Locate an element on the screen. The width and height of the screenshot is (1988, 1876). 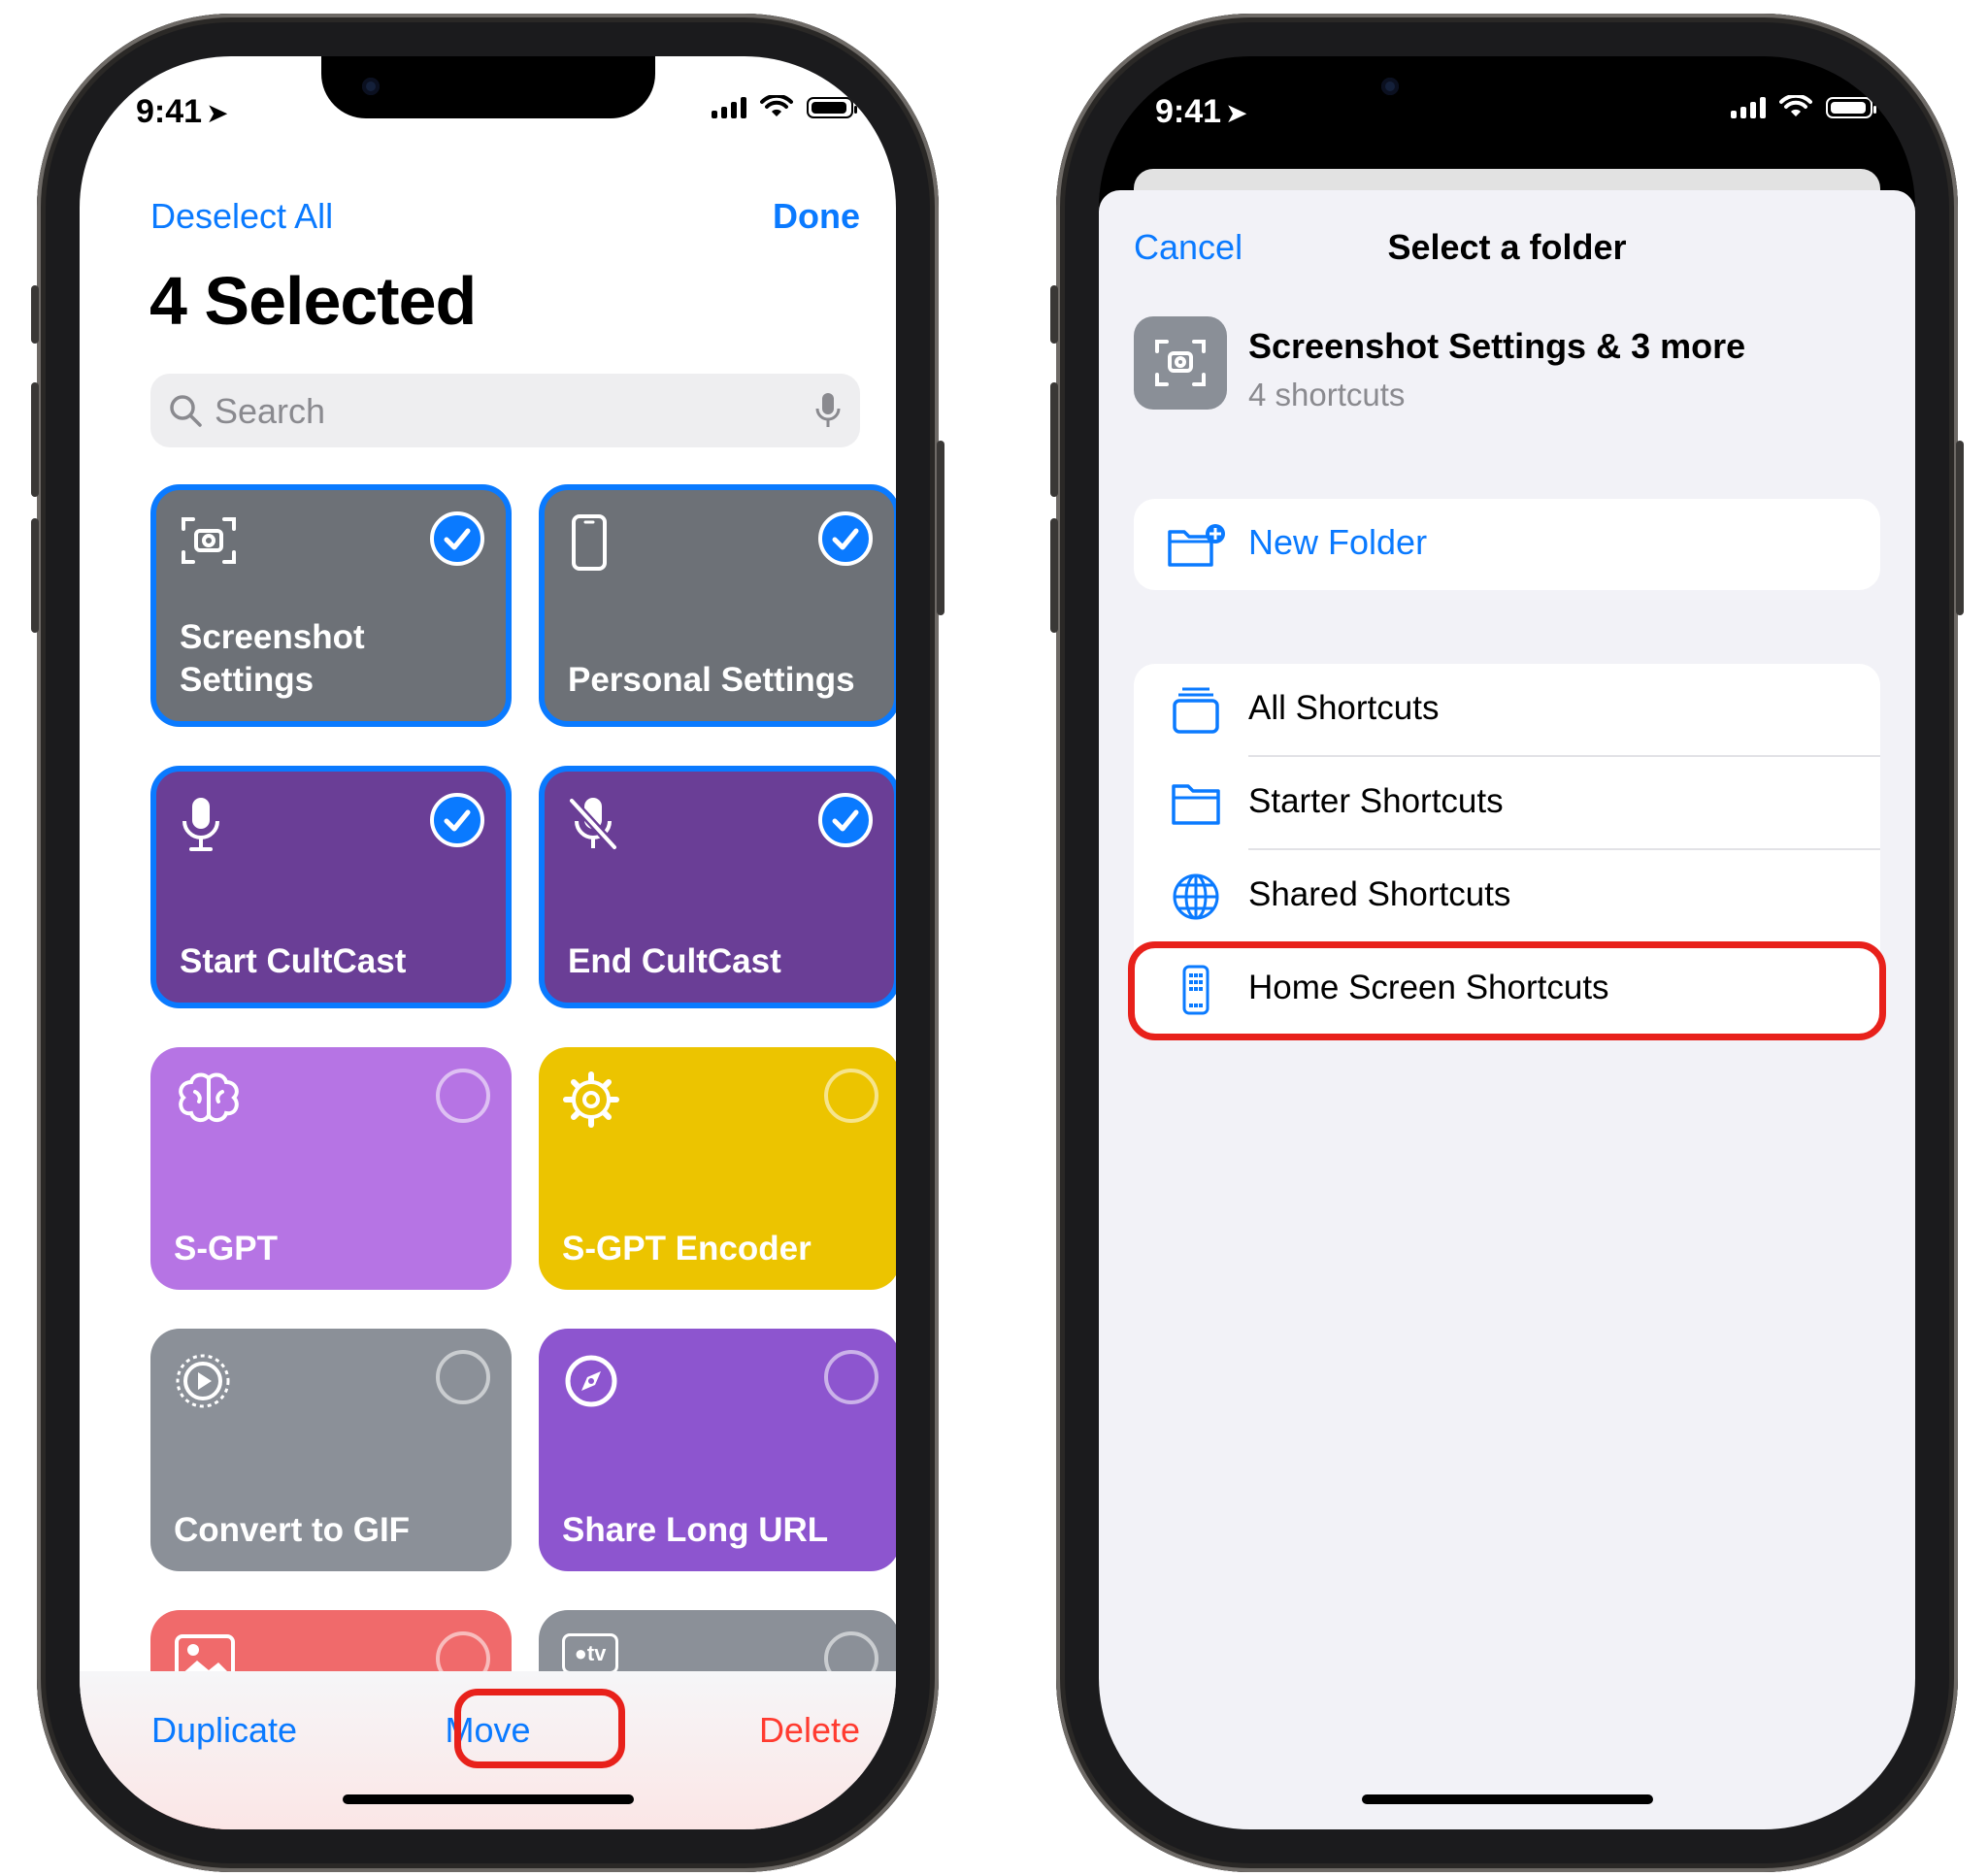
new-folder-label: New Folder is located at coordinates (1338, 542).